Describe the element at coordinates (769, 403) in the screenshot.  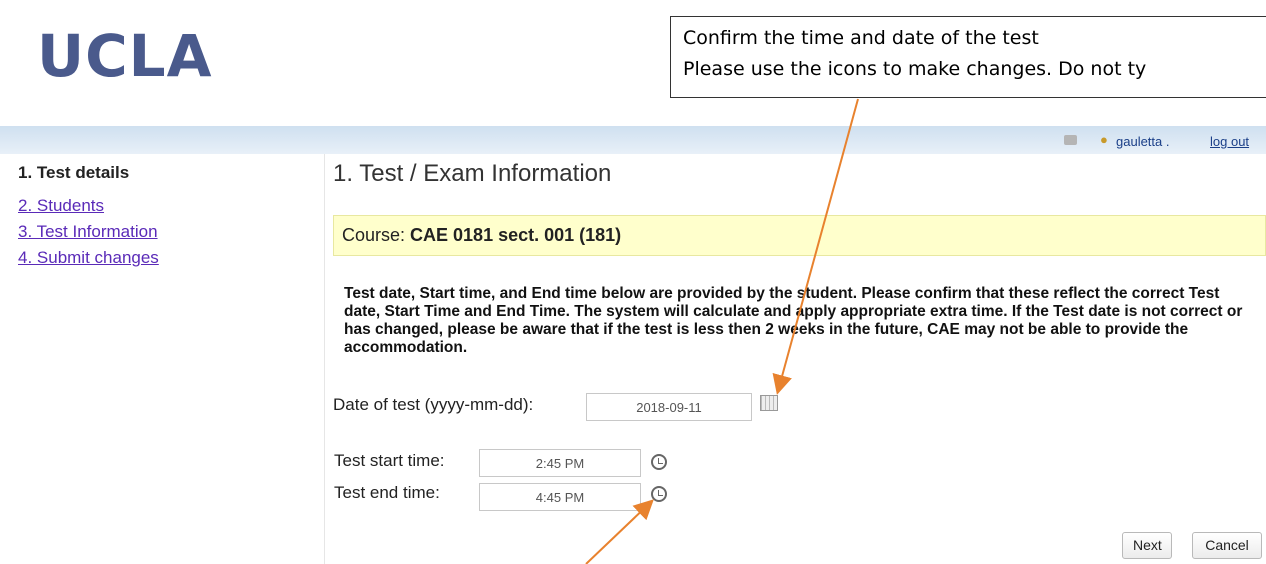
I see `calendar-icon` at that location.